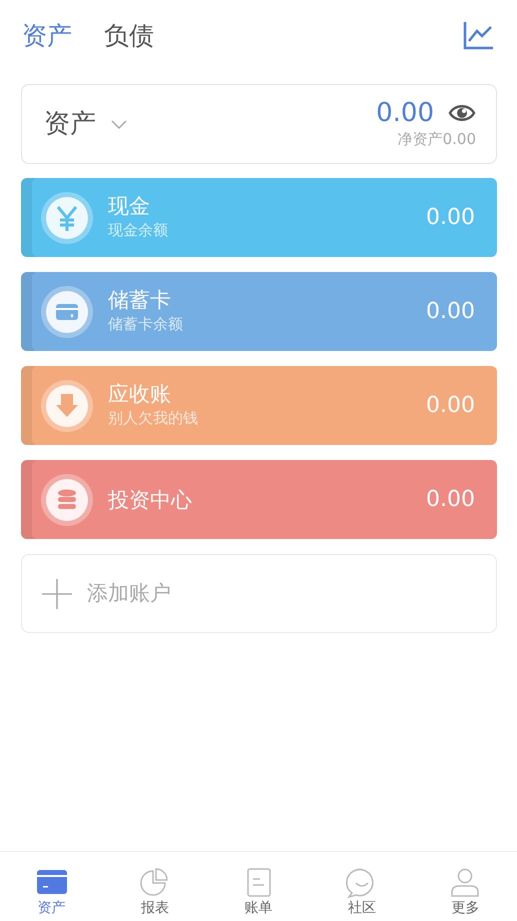 This screenshot has width=517, height=921. What do you see at coordinates (129, 206) in the screenshot?
I see `account-name: 现金` at bounding box center [129, 206].